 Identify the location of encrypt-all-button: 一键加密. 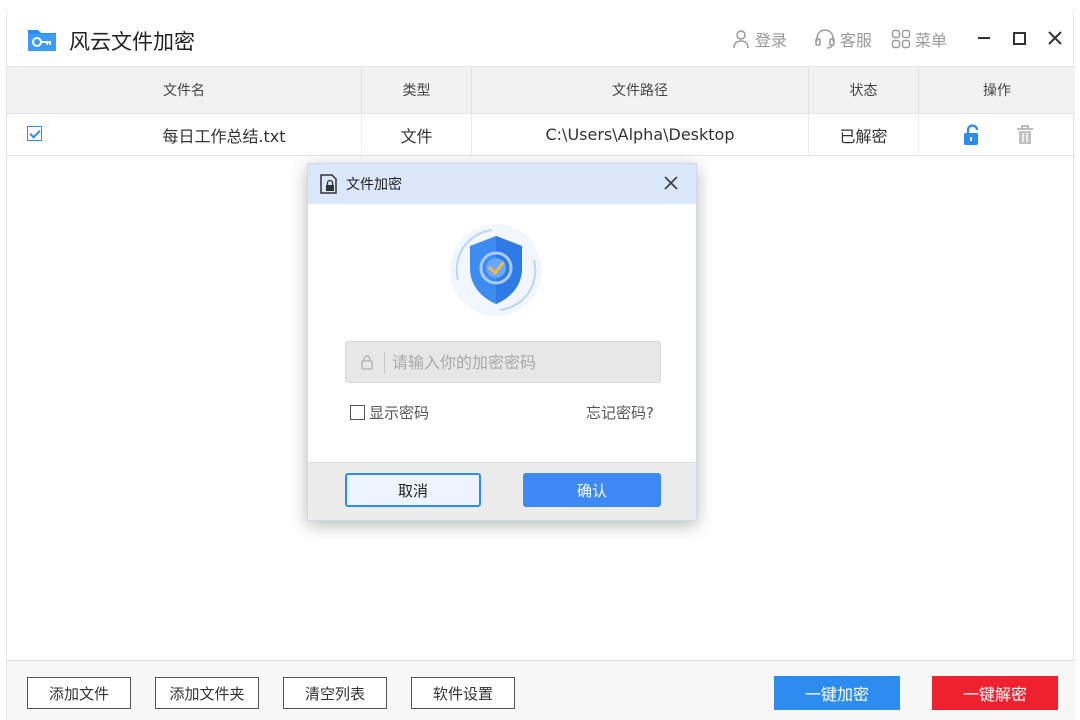
(837, 693).